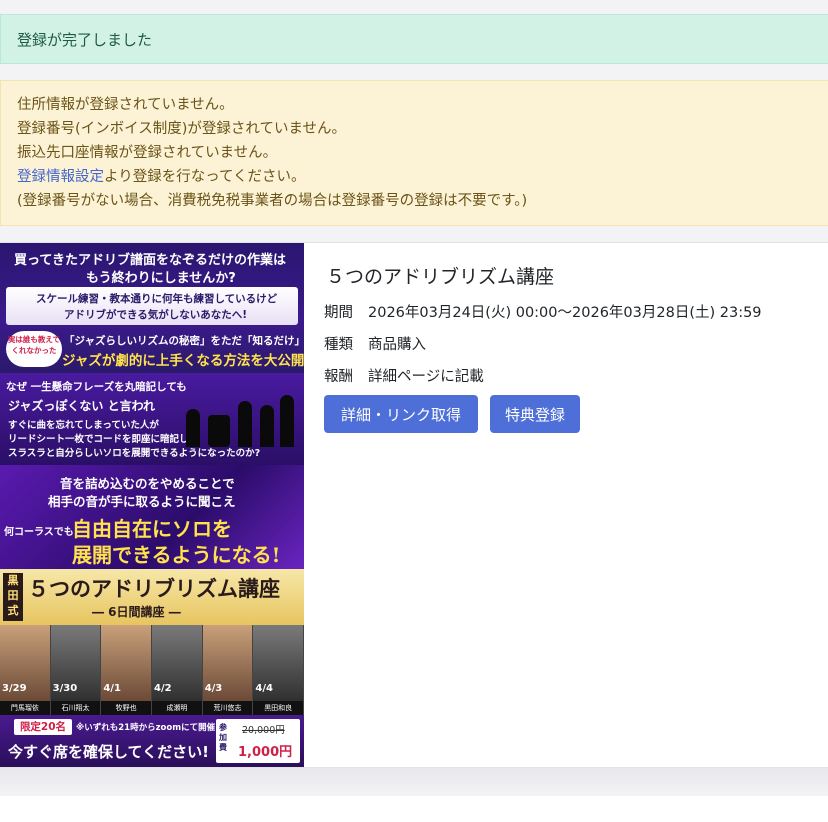 This screenshot has width=828, height=822. What do you see at coordinates (136, 612) in the screenshot?
I see `banner-days: ― 6日間講座 ―` at bounding box center [136, 612].